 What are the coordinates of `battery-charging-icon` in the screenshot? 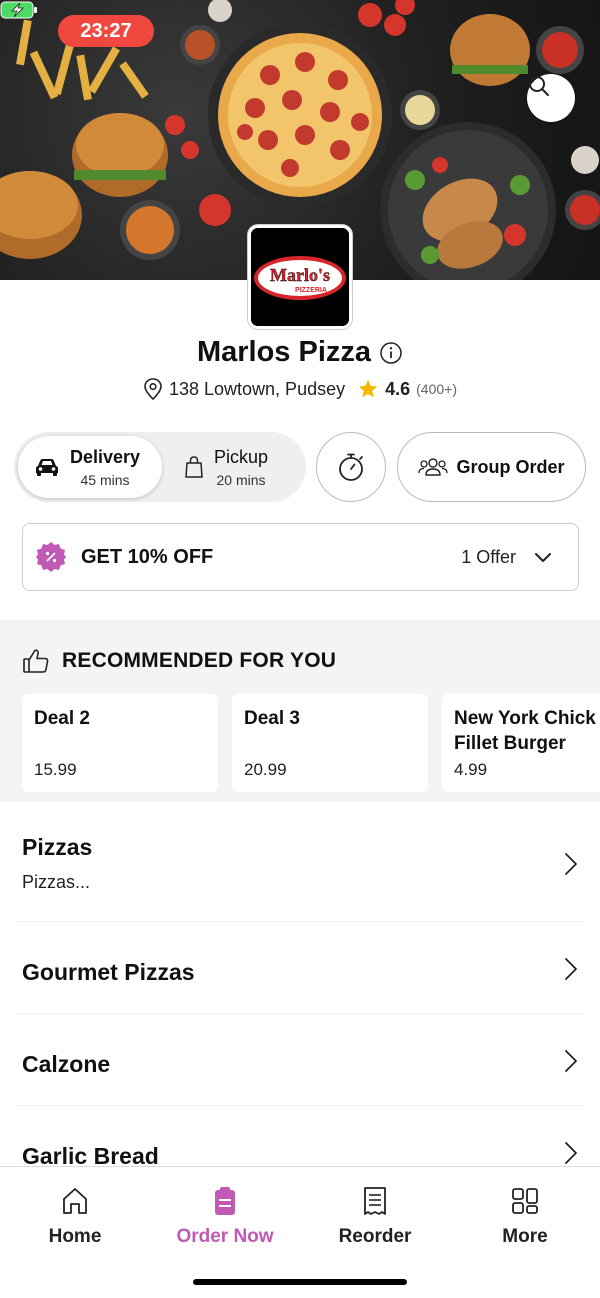 It's located at (18, 10).